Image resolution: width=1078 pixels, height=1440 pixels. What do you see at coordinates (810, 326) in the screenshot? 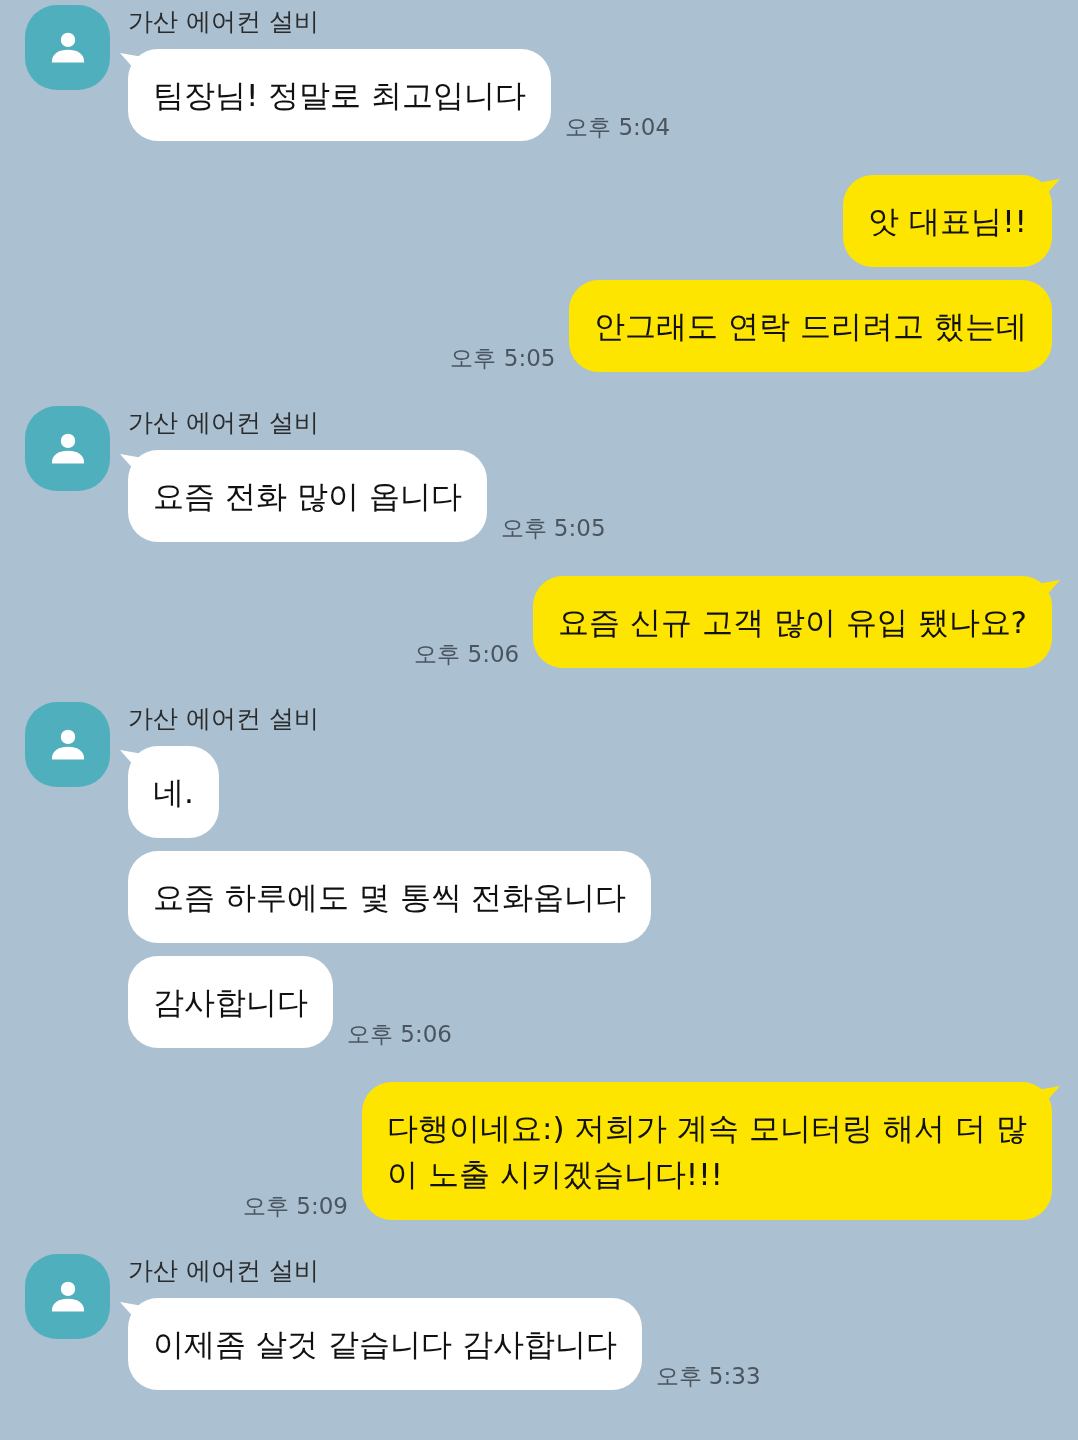
I see `message-bubble: 안그래도 연락 드리려고 했는데` at bounding box center [810, 326].